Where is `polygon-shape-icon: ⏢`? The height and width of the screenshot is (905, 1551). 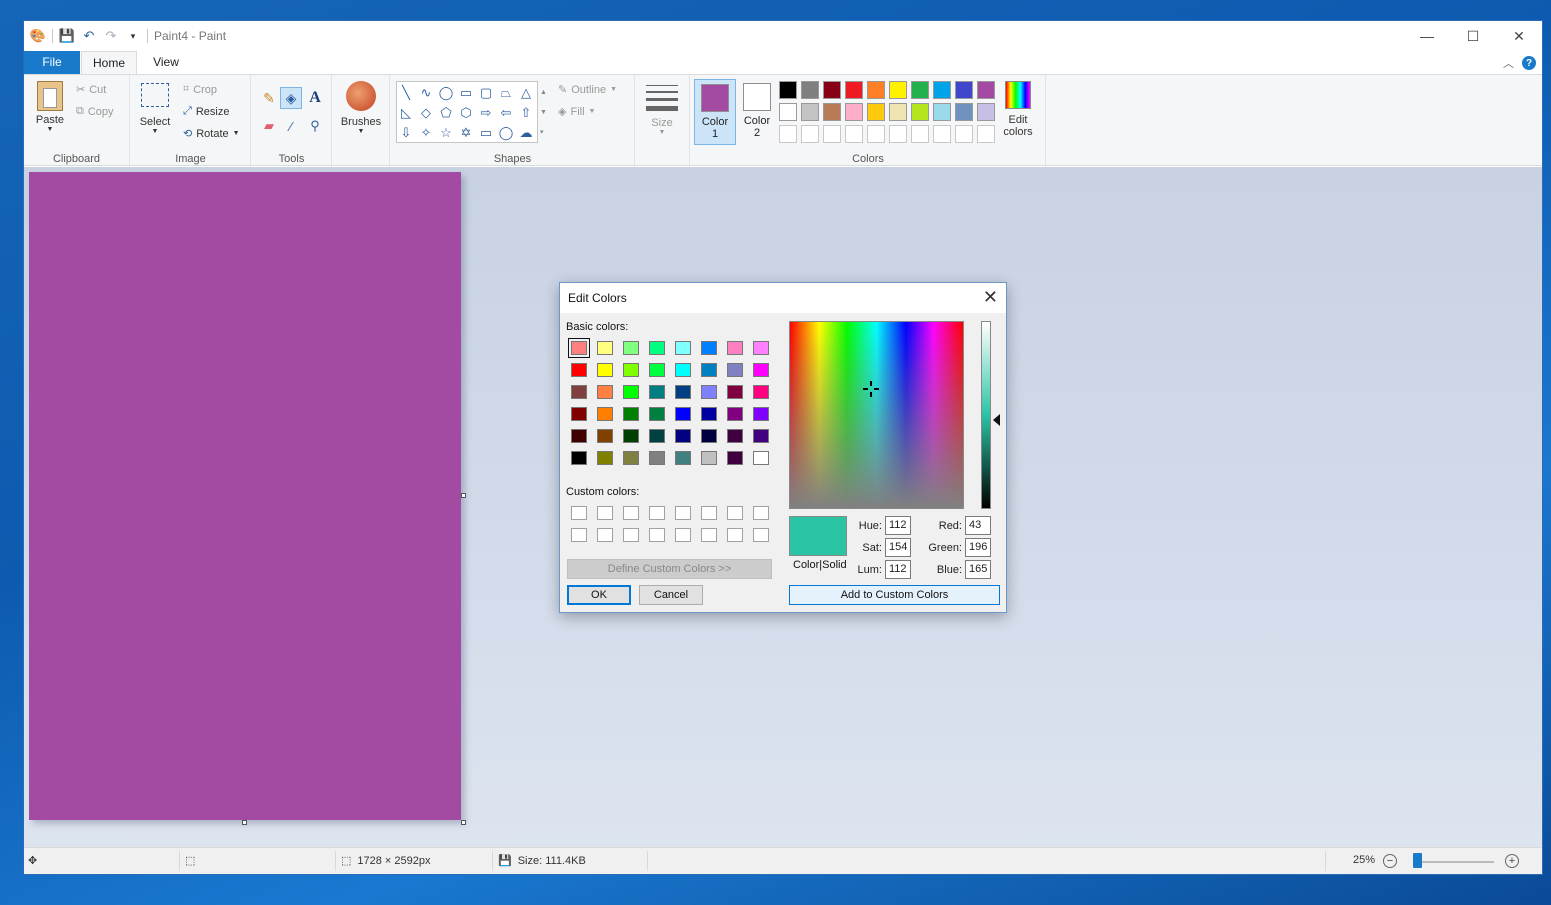 polygon-shape-icon: ⏢ is located at coordinates (506, 93).